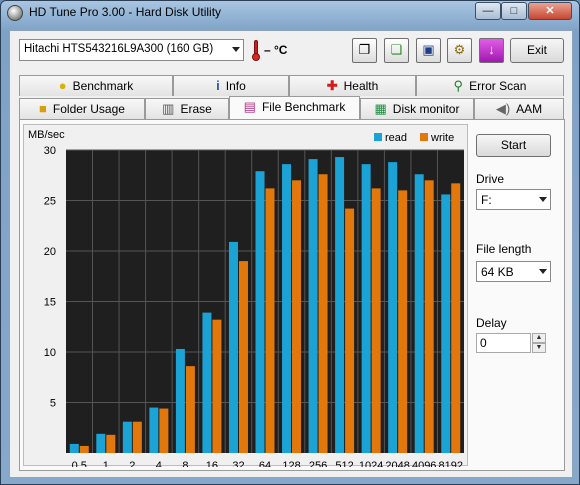 Image resolution: width=580 pixels, height=485 pixels. Describe the element at coordinates (513, 145) in the screenshot. I see `start-button: Start` at that location.